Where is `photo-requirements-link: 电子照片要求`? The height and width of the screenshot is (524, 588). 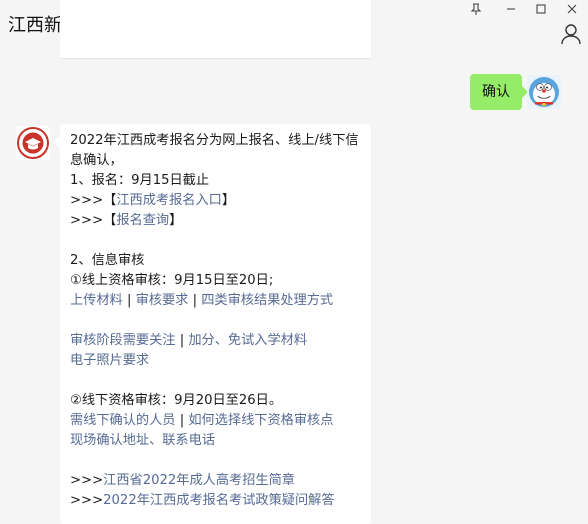 photo-requirements-link: 电子照片要求 is located at coordinates (109, 360).